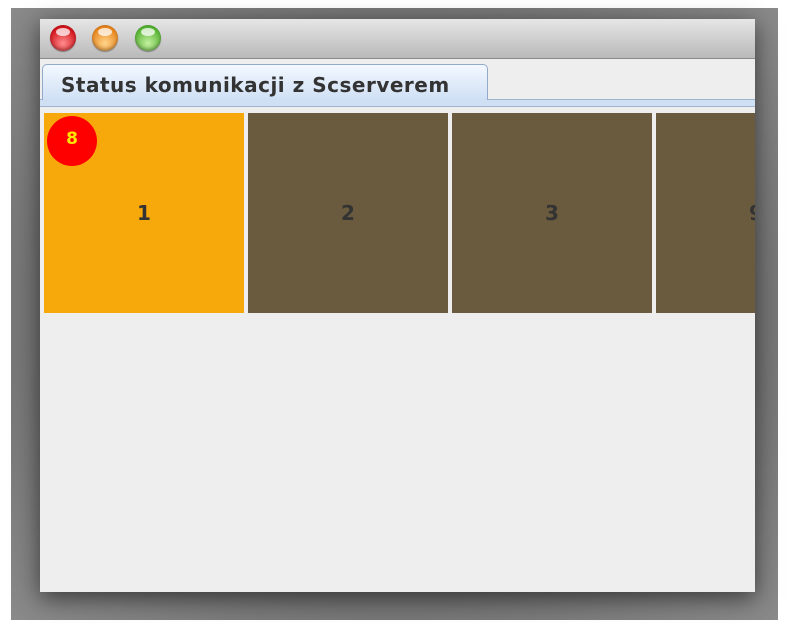 The height and width of the screenshot is (623, 790). I want to click on tile-3: 3, so click(552, 213).